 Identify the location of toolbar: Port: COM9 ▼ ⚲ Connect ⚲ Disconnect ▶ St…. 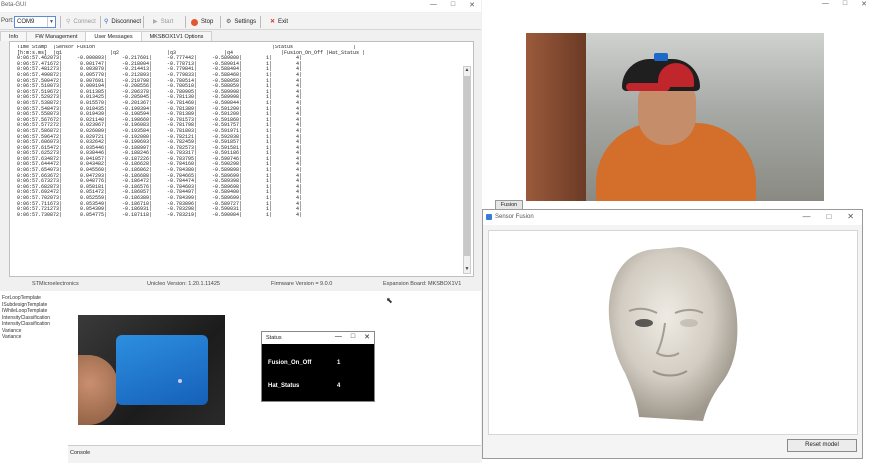
(240, 21).